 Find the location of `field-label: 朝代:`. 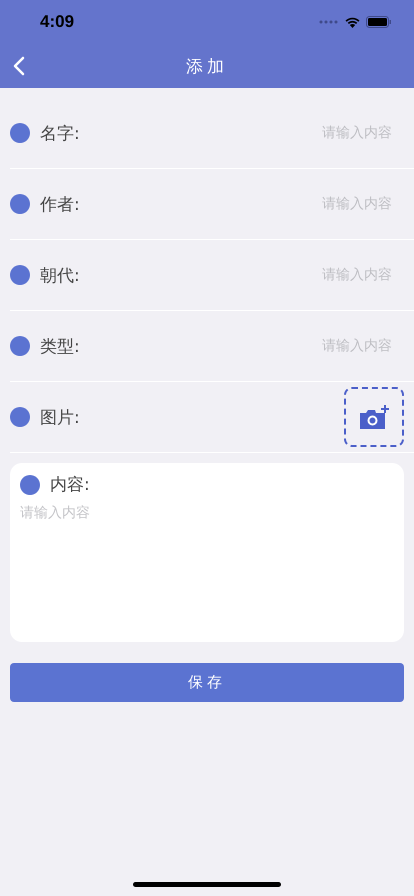

field-label: 朝代: is located at coordinates (60, 275).